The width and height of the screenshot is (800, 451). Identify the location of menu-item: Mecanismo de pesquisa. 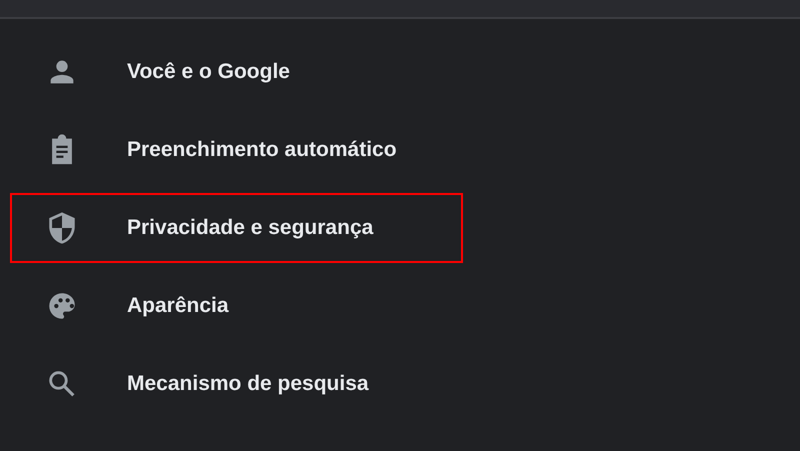
(236, 384).